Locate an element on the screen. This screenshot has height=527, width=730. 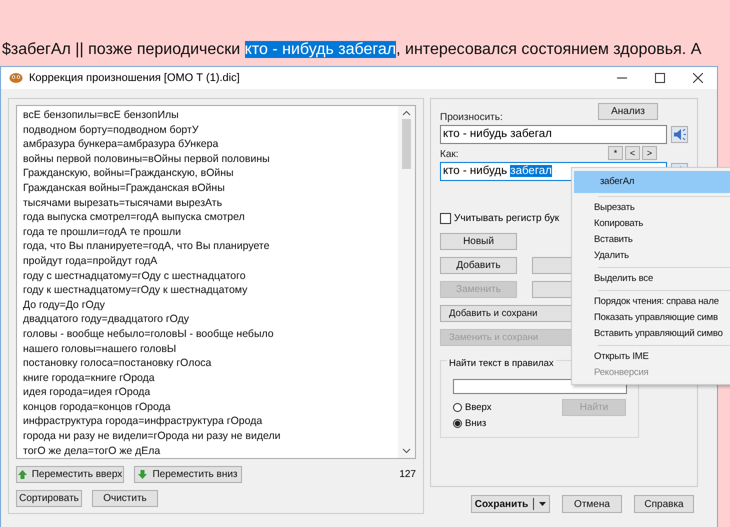
action-button: Добавить is located at coordinates (478, 265).